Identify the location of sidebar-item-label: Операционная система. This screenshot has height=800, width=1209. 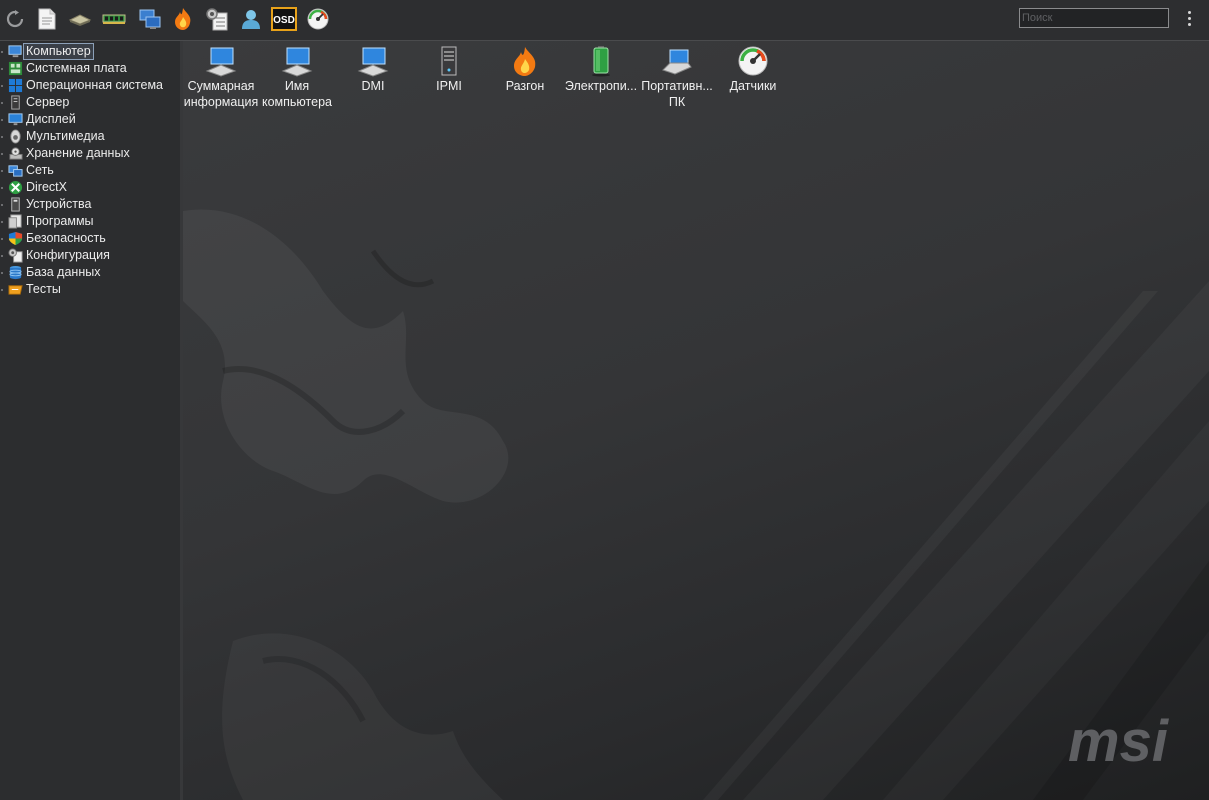
(95, 85).